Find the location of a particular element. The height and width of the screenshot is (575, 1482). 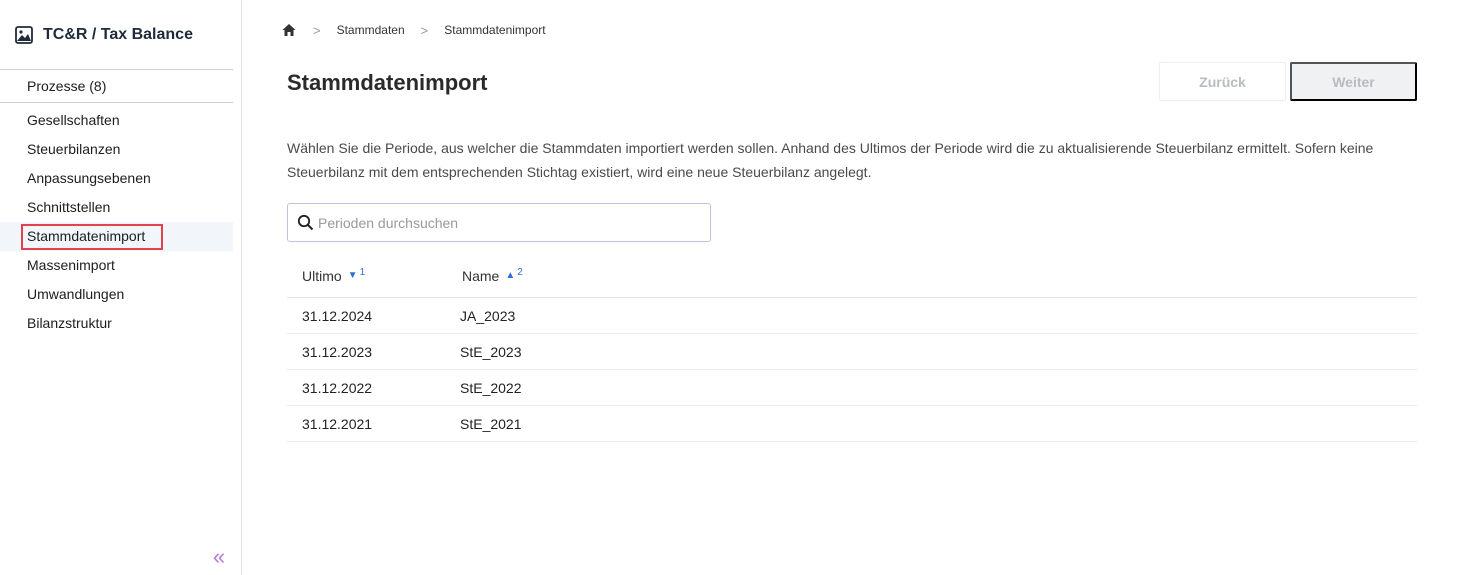

cell-ultimo: 31.12.2023 is located at coordinates (337, 351).